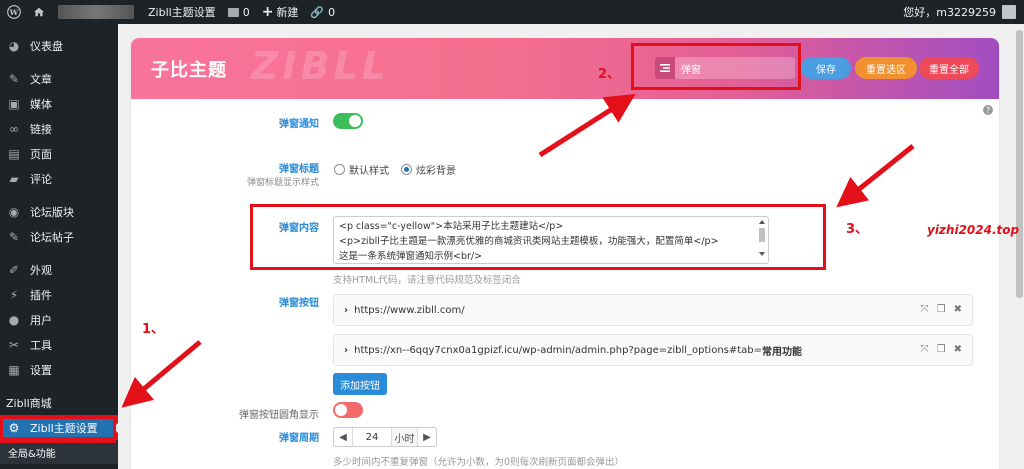  Describe the element at coordinates (14, 269) in the screenshot. I see `brush-icon: ✐` at that location.